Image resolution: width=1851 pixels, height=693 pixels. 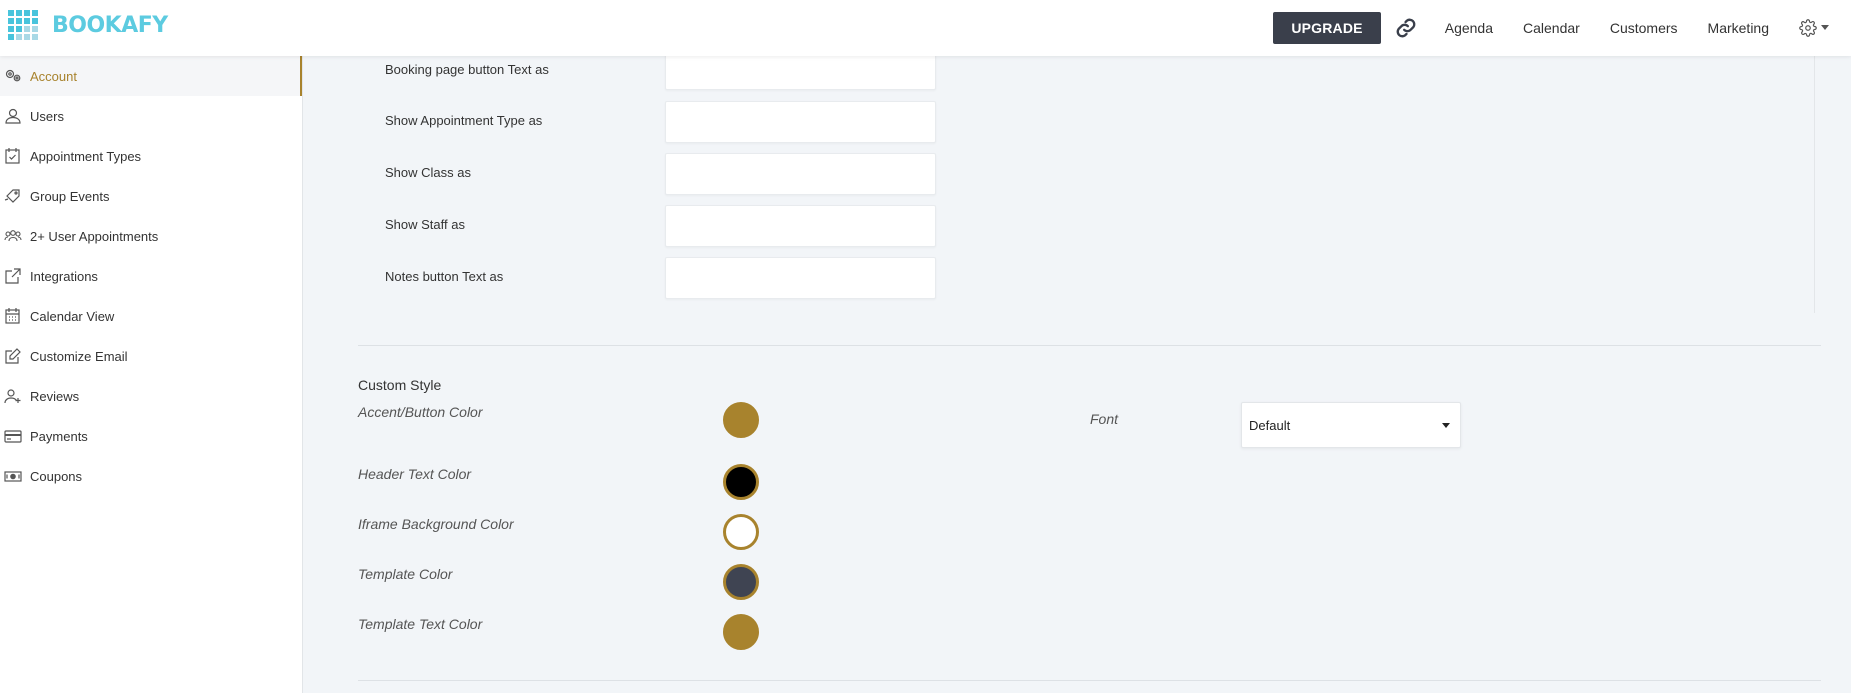 What do you see at coordinates (151, 396) in the screenshot?
I see `sidebar-item-reviews: Reviews` at bounding box center [151, 396].